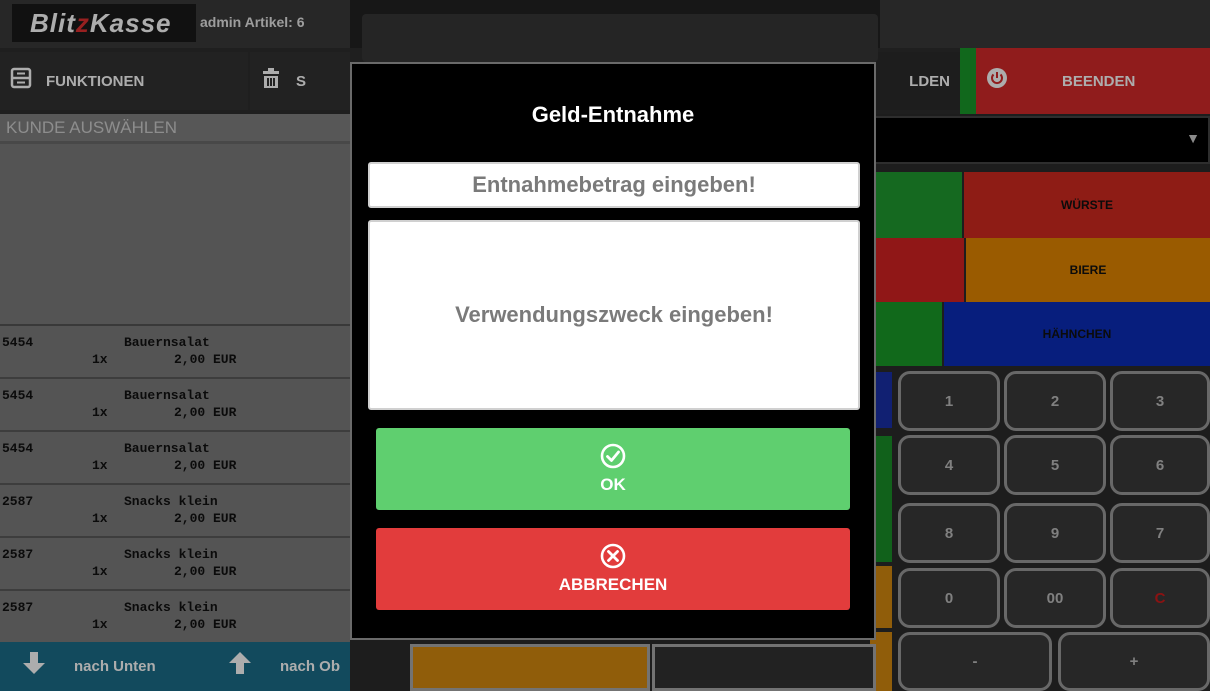  I want to click on purpose-placeholder: Verwendungszweck eingeben!, so click(614, 314).